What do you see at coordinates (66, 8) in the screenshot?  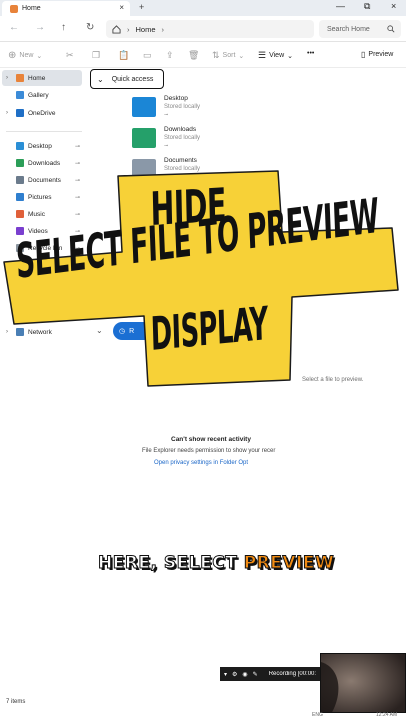 I see `tab-home: Home ×` at bounding box center [66, 8].